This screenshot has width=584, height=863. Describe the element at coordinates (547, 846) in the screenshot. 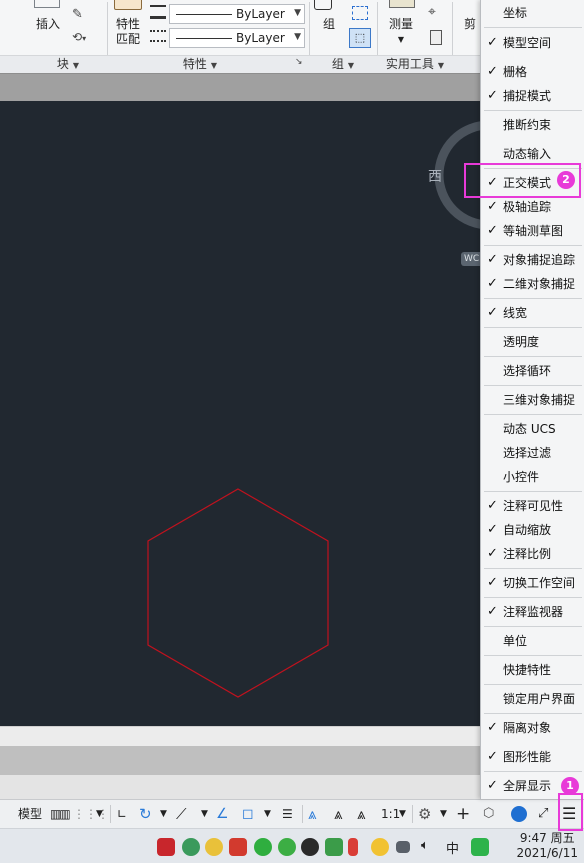

I see `system-clock: 9:47 周五 2021/6/11` at that location.